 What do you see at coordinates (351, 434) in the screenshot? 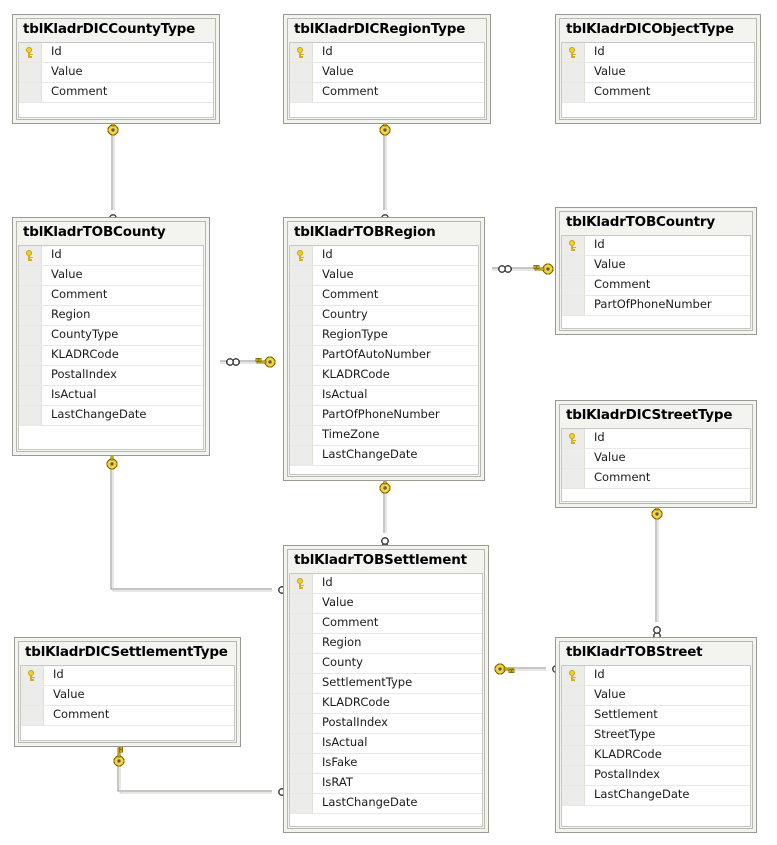
I see `field-name: TimeZone` at bounding box center [351, 434].